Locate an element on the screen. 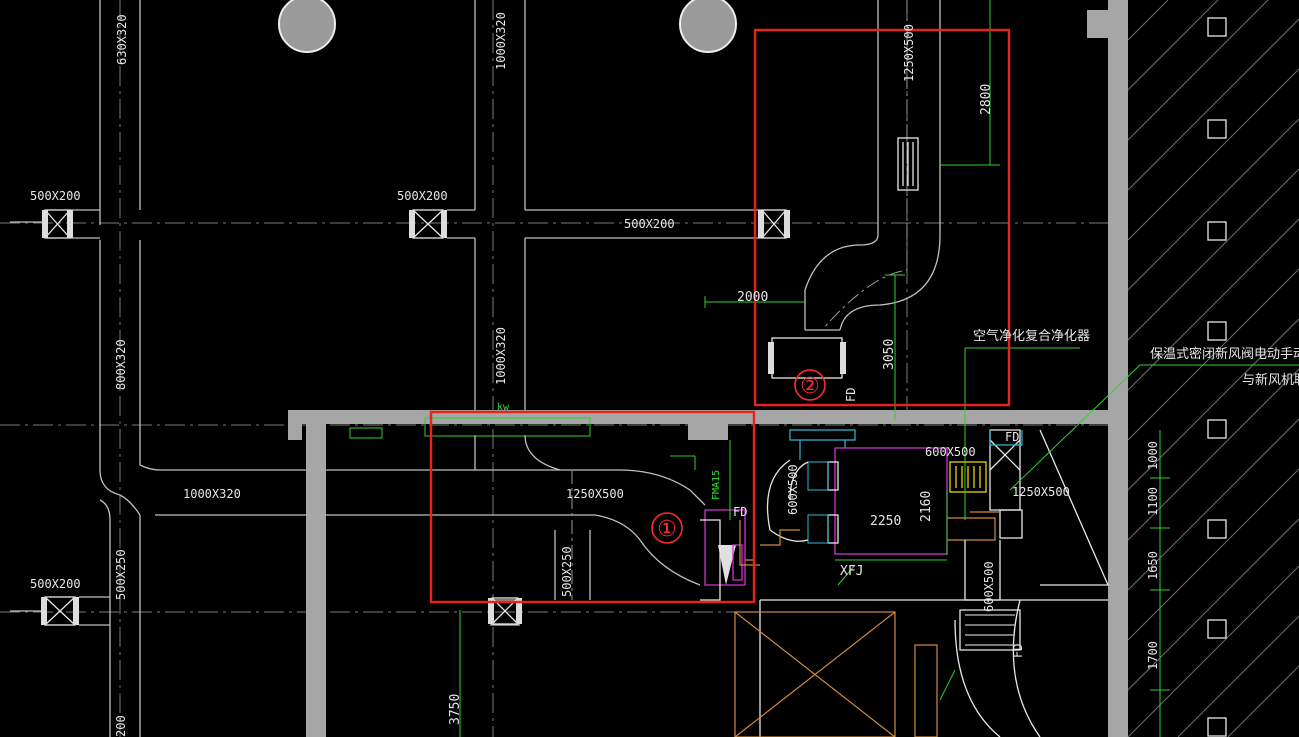 Image resolution: width=1299 pixels, height=737 pixels. dim-1700: 1700 is located at coordinates (1153, 655).